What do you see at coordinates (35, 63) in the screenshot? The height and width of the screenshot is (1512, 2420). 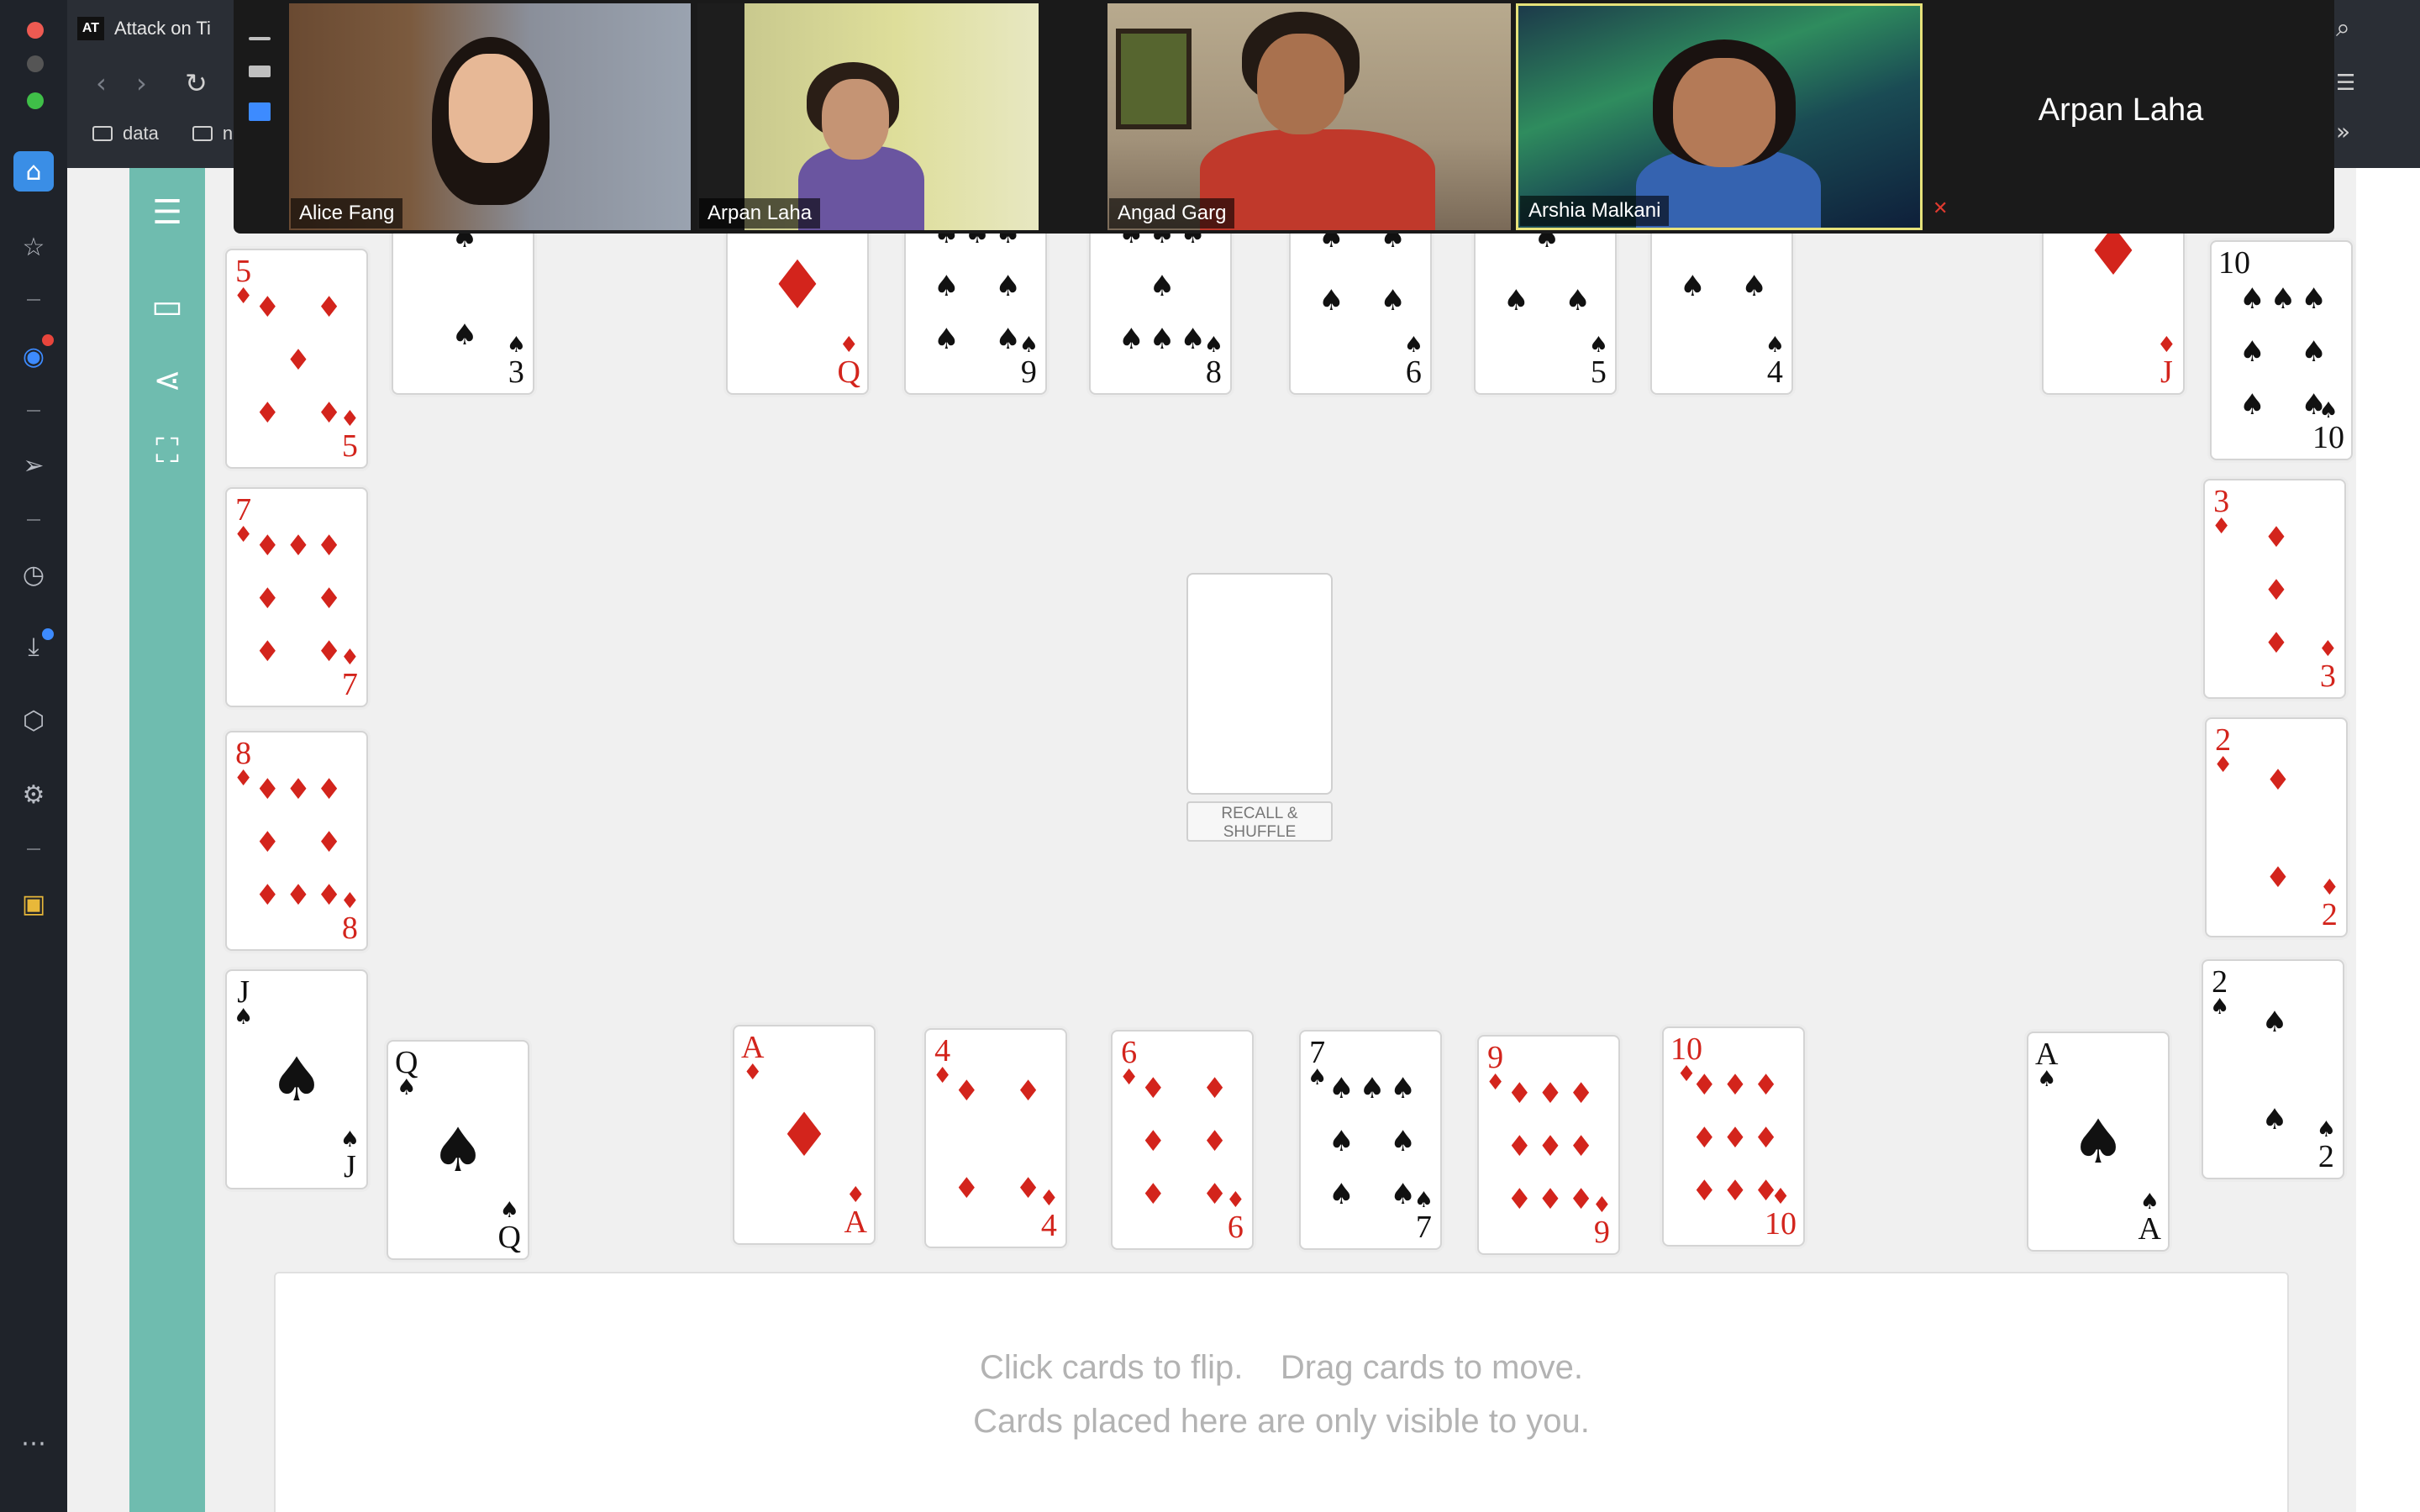 I see `minimize-window-button` at bounding box center [35, 63].